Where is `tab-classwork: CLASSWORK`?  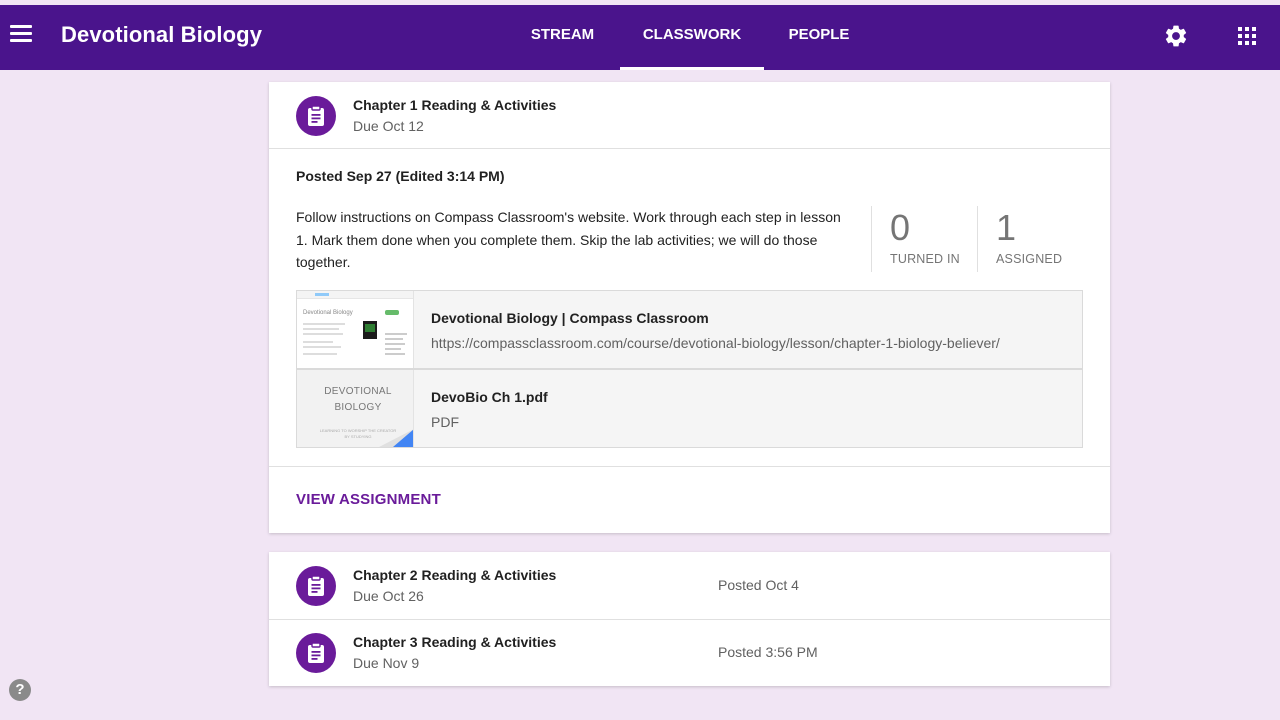 tab-classwork: CLASSWORK is located at coordinates (692, 37).